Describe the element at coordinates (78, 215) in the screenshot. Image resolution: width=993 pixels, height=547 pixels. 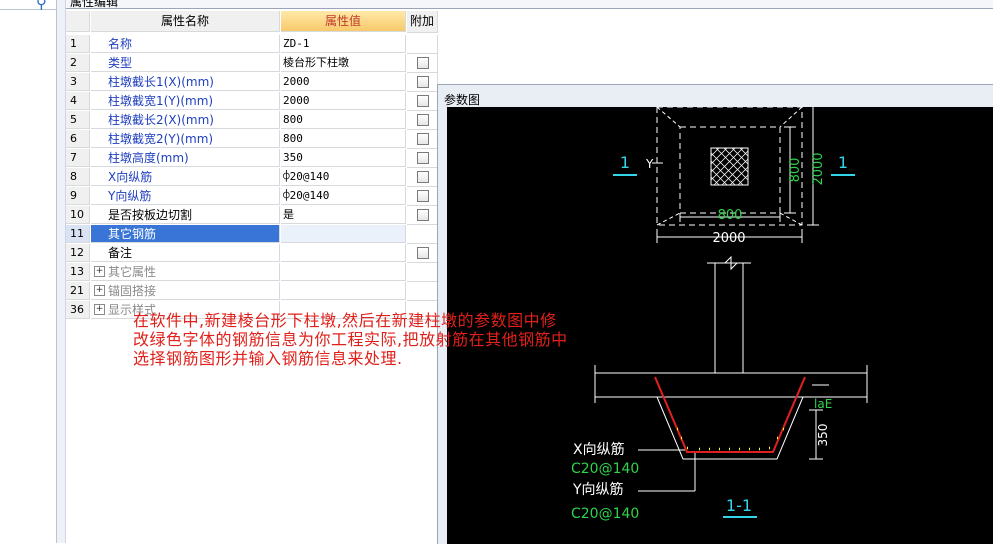
I see `row-number: 10` at that location.